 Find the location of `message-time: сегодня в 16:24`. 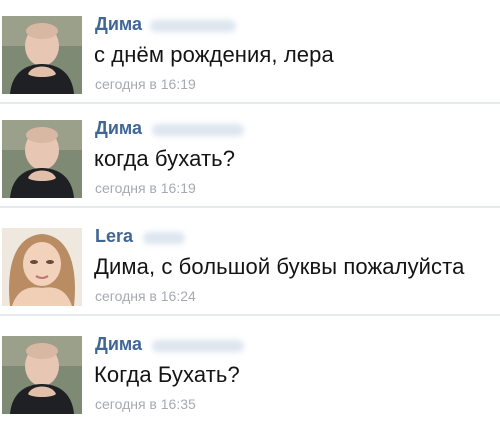

message-time: сегодня в 16:24 is located at coordinates (145, 296).